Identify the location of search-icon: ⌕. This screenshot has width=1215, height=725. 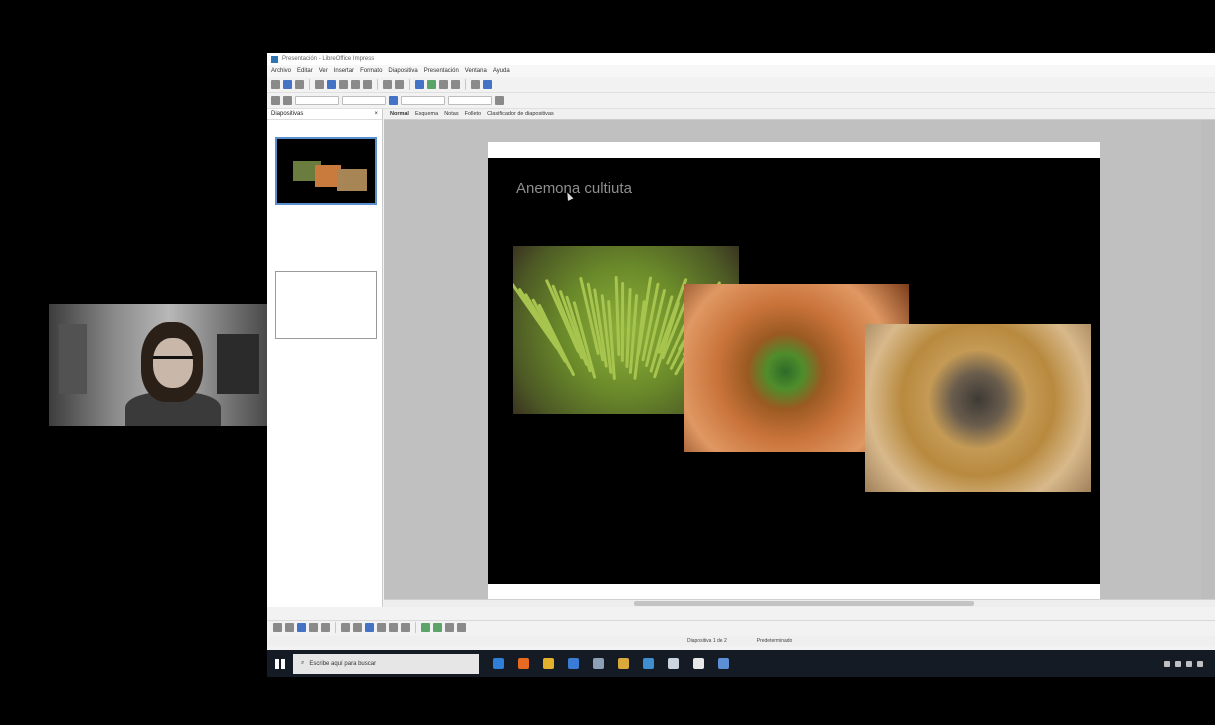
(303, 663).